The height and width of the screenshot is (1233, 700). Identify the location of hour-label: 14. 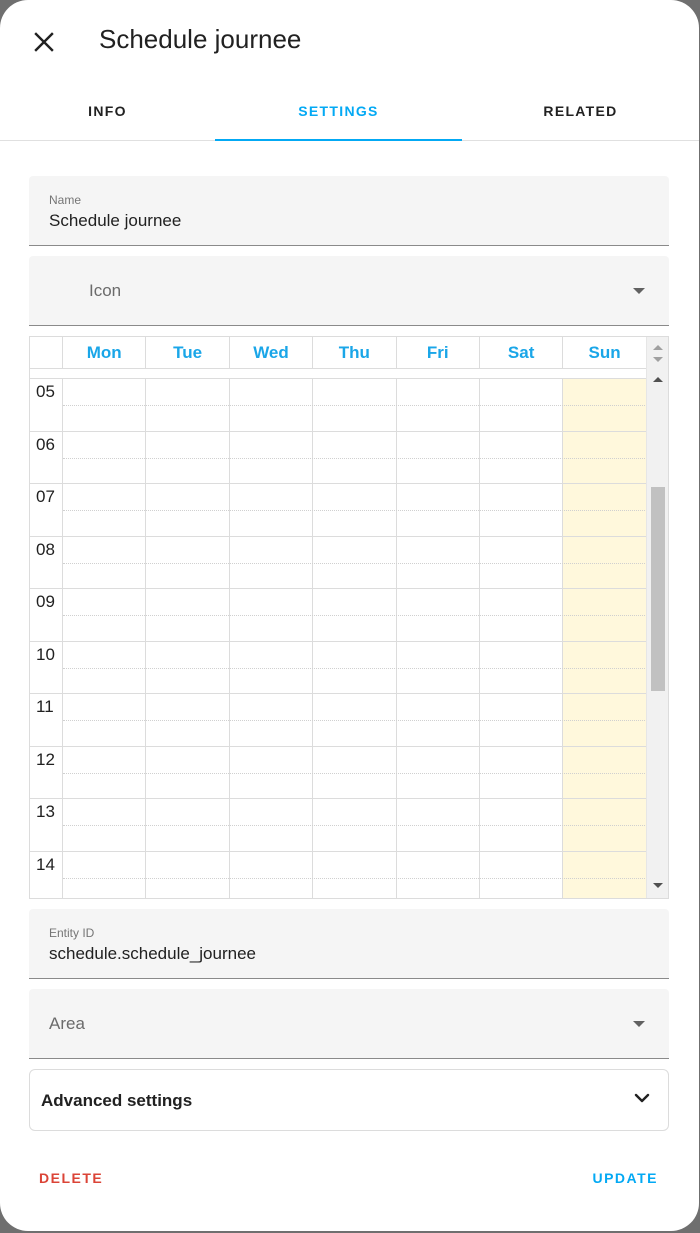
(46, 874).